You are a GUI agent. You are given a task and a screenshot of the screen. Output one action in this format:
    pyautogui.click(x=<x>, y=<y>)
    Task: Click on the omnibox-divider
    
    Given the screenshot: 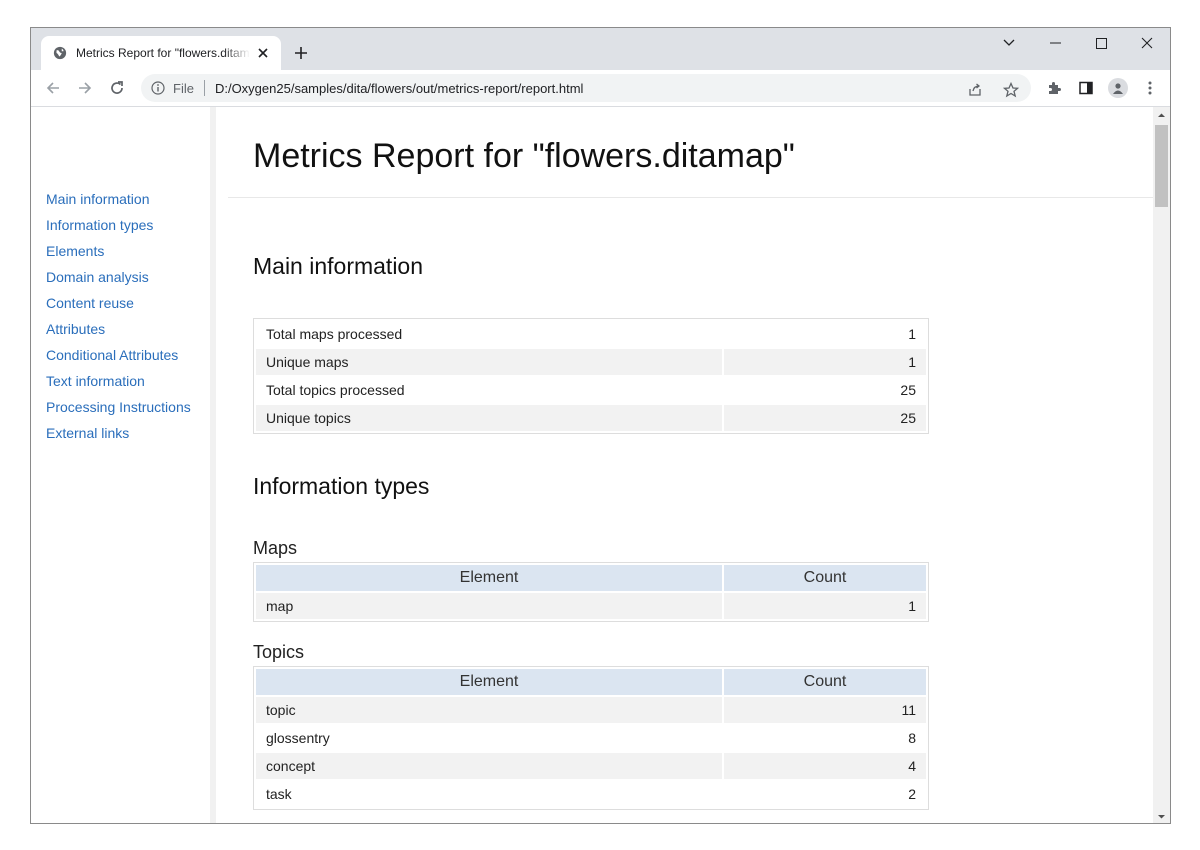 What is the action you would take?
    pyautogui.click(x=204, y=88)
    